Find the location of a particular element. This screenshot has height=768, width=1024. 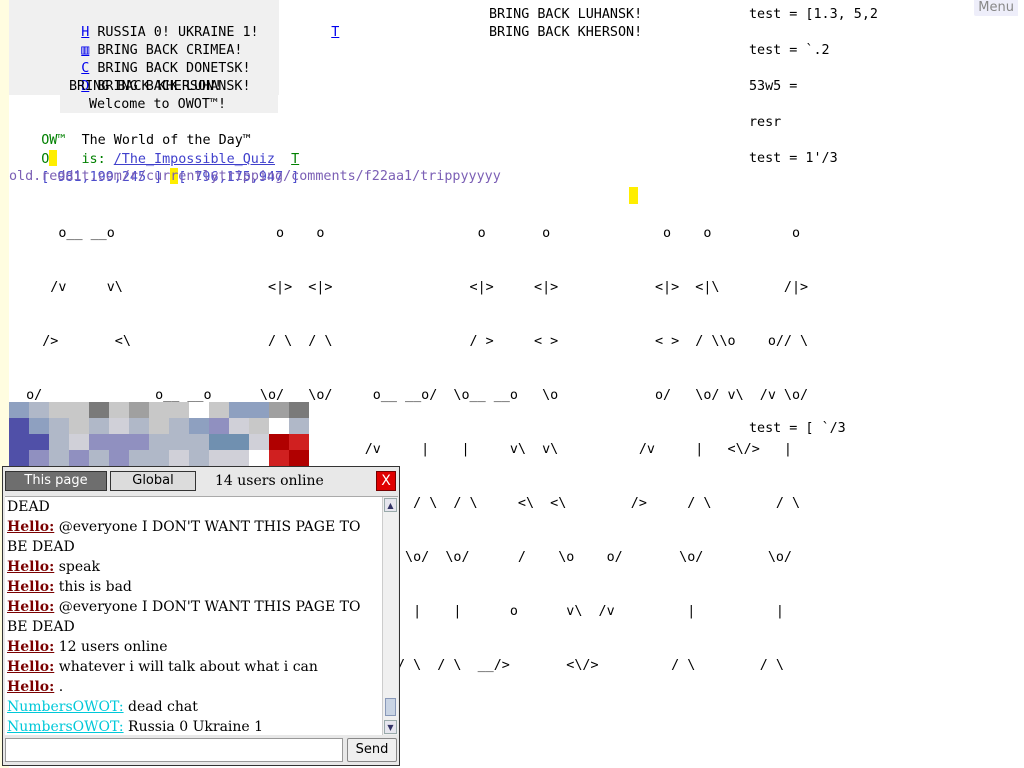

chat-message: NumbersOWOT: dead chat is located at coordinates (193, 707).